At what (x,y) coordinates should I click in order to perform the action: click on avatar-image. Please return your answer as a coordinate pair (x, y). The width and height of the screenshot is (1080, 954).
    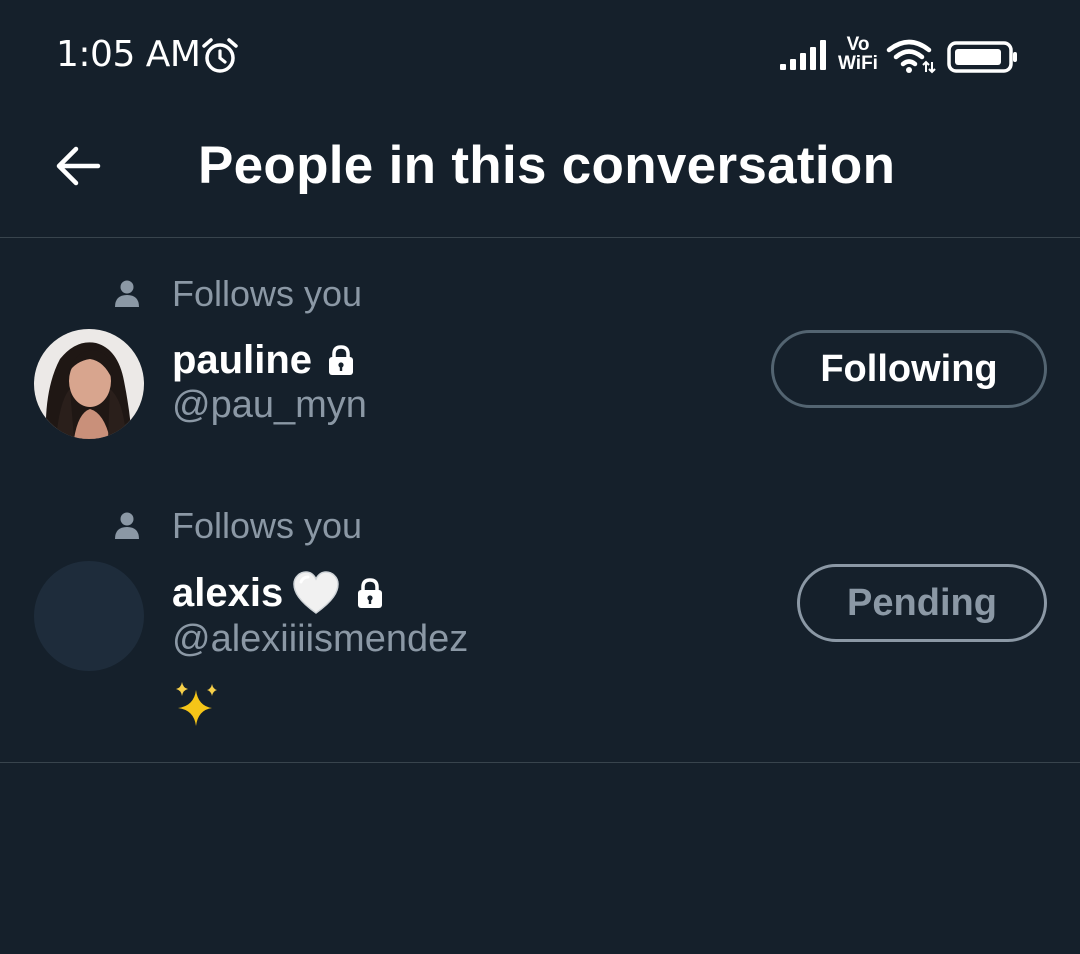
    Looking at the image, I should click on (89, 384).